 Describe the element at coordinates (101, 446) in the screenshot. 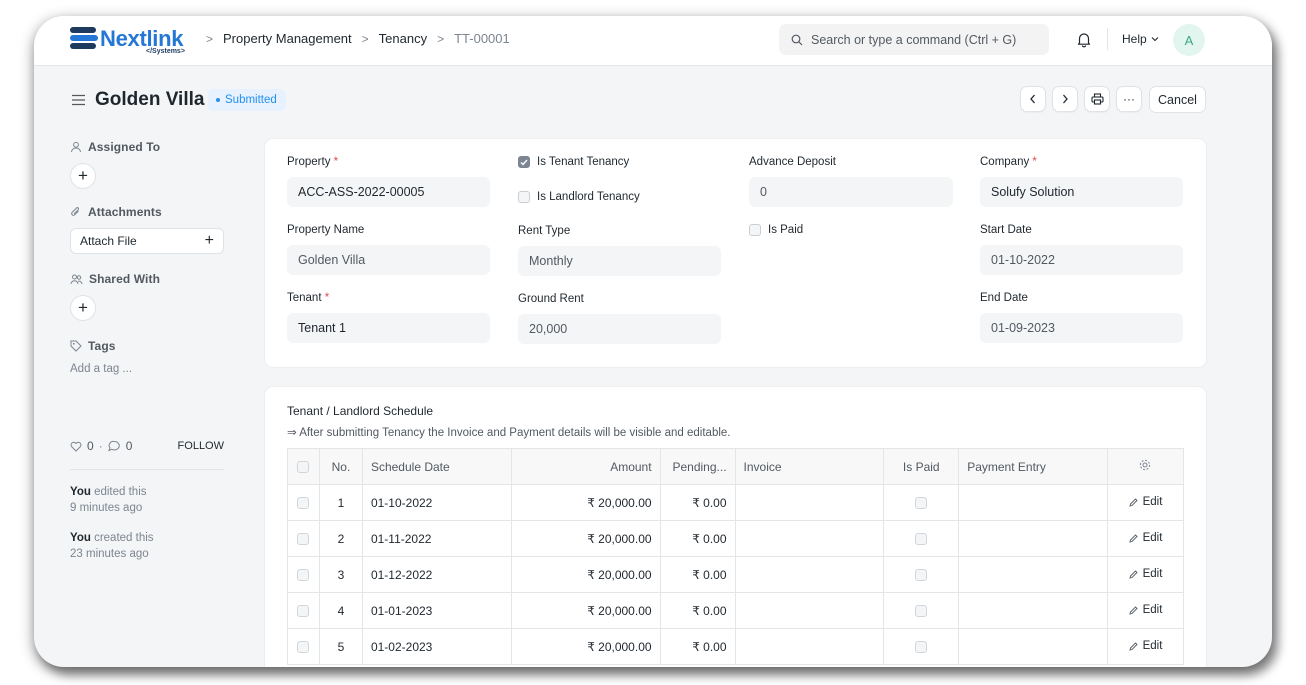

I see `social-counts: 0 · 0` at that location.